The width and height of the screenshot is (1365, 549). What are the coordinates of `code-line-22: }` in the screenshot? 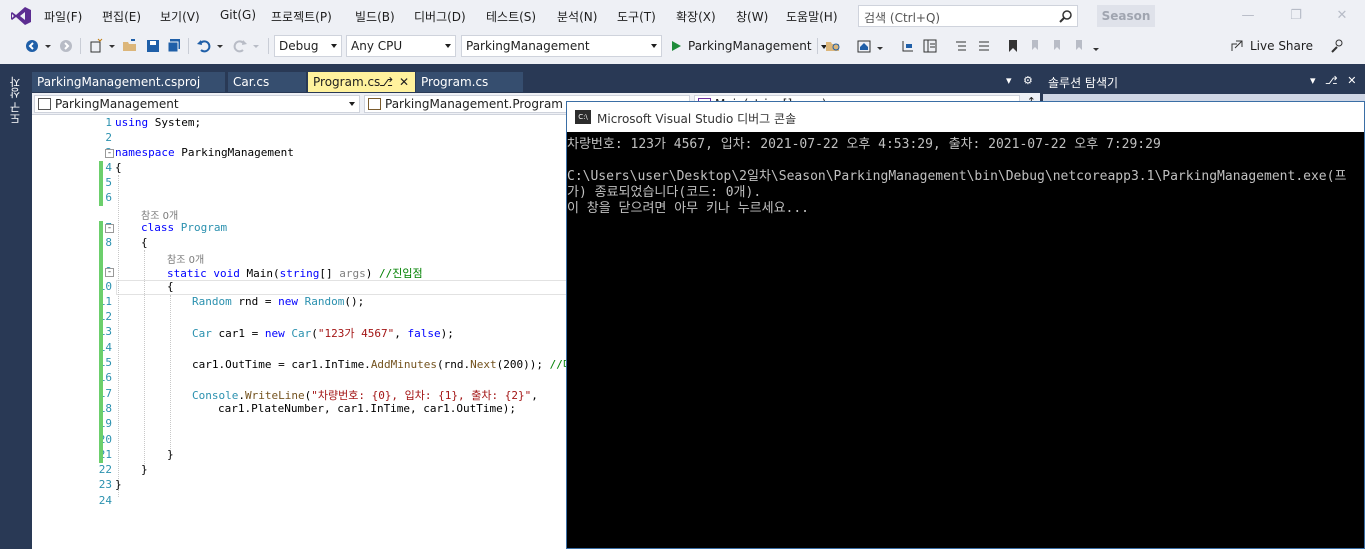 It's located at (144, 469).